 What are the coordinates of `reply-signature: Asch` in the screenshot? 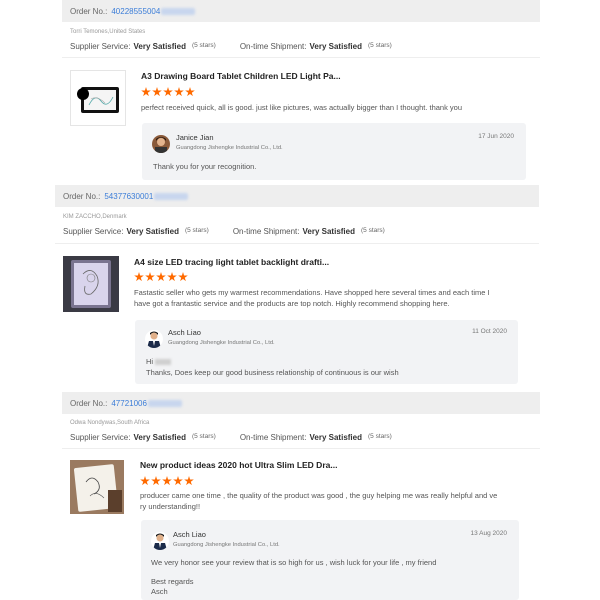 It's located at (159, 591).